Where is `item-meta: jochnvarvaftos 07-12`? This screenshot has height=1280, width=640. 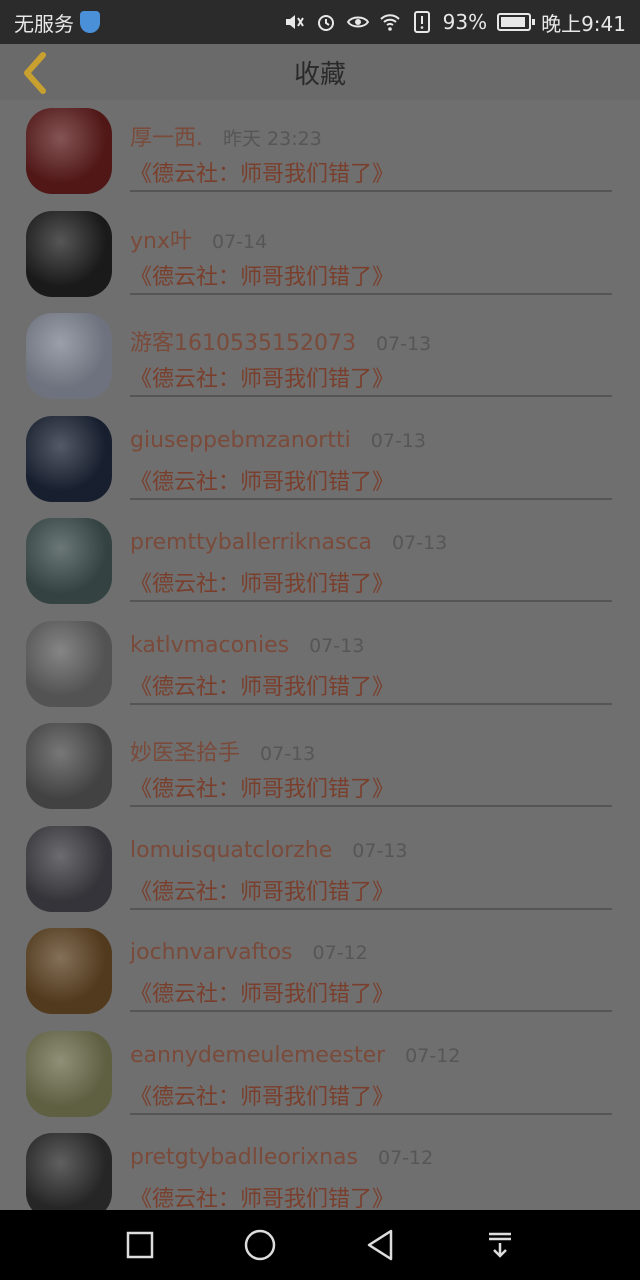 item-meta: jochnvarvaftos 07-12 is located at coordinates (249, 952).